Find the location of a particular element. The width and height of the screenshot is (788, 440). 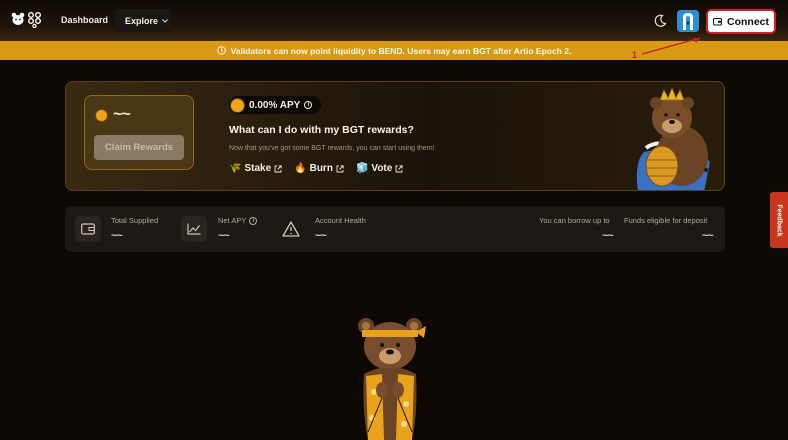

bear-mascot-illustration is located at coordinates (392, 379).